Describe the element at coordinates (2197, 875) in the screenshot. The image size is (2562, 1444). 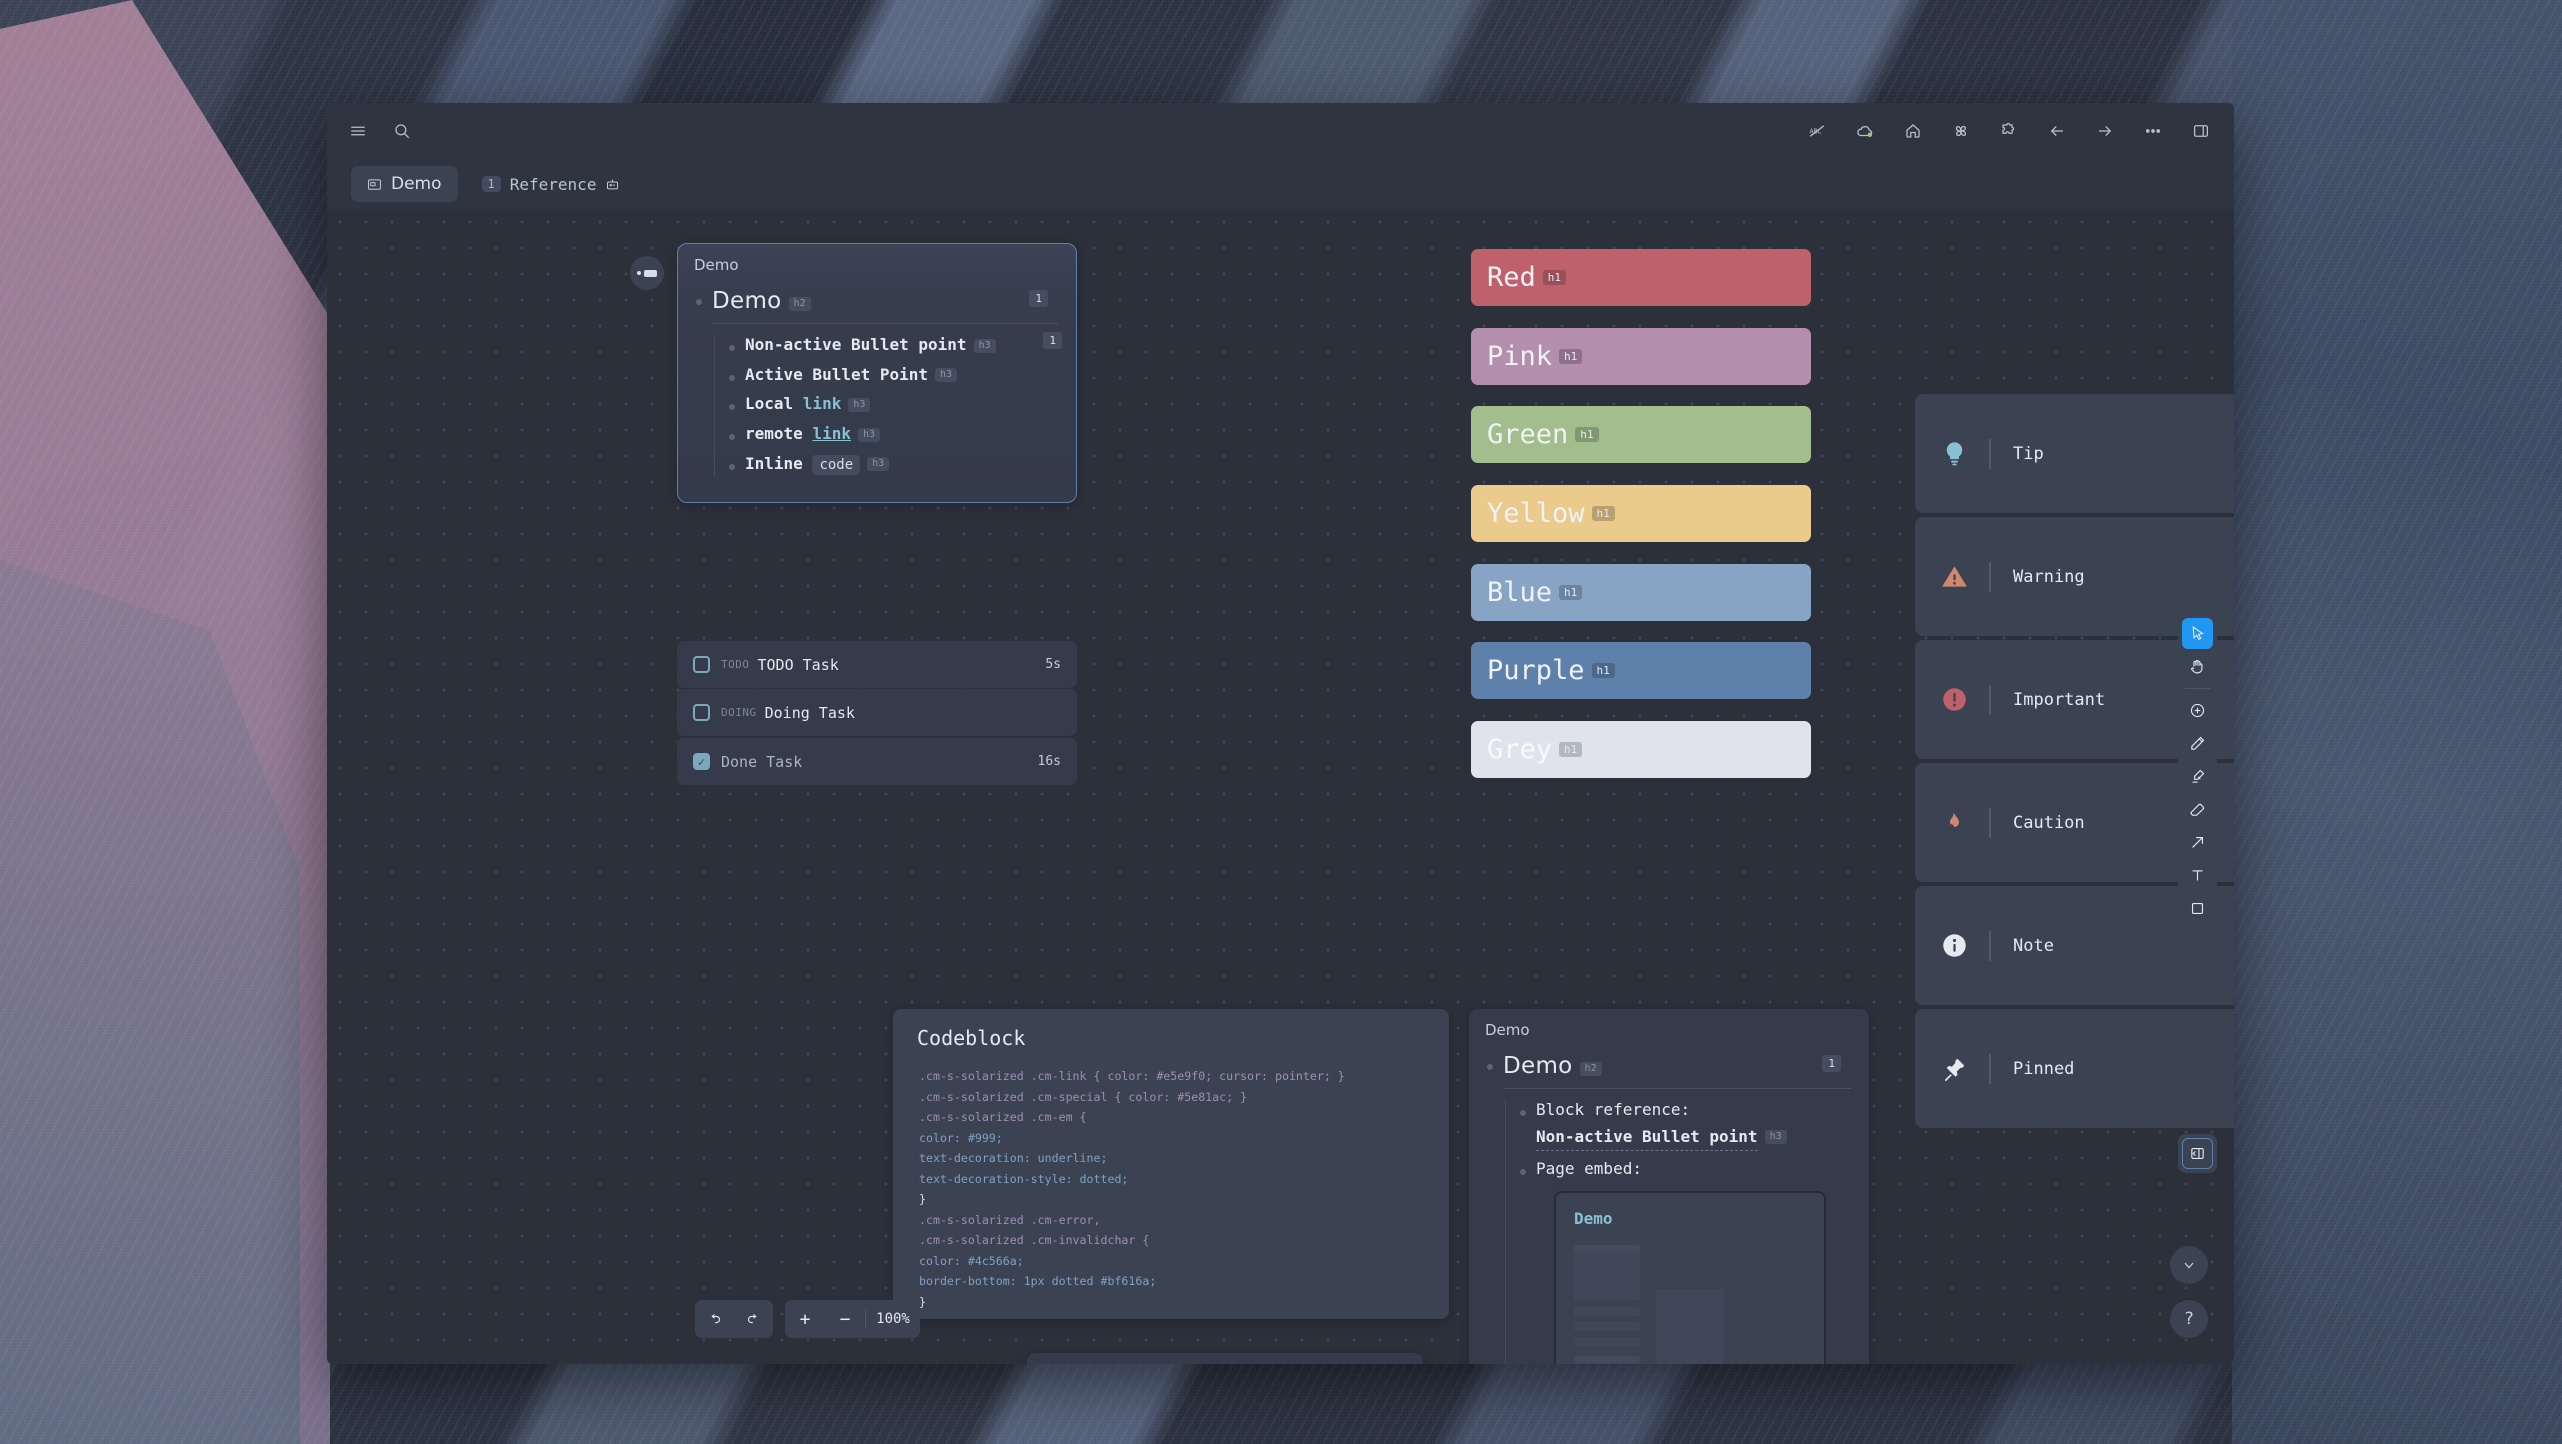
I see `text-tool` at that location.